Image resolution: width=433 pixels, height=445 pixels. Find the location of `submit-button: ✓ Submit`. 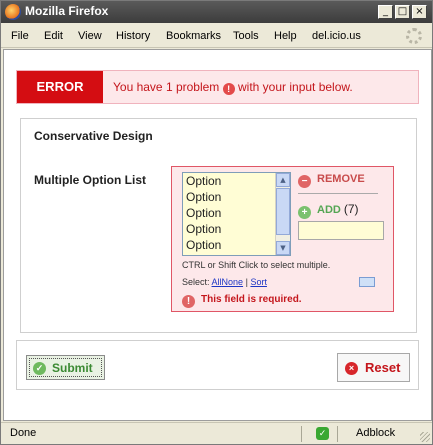

submit-button: ✓ Submit is located at coordinates (65, 367).